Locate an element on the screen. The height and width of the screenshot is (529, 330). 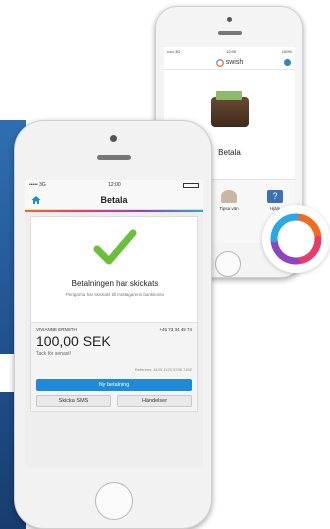
logo-text: swish is located at coordinates (234, 62).